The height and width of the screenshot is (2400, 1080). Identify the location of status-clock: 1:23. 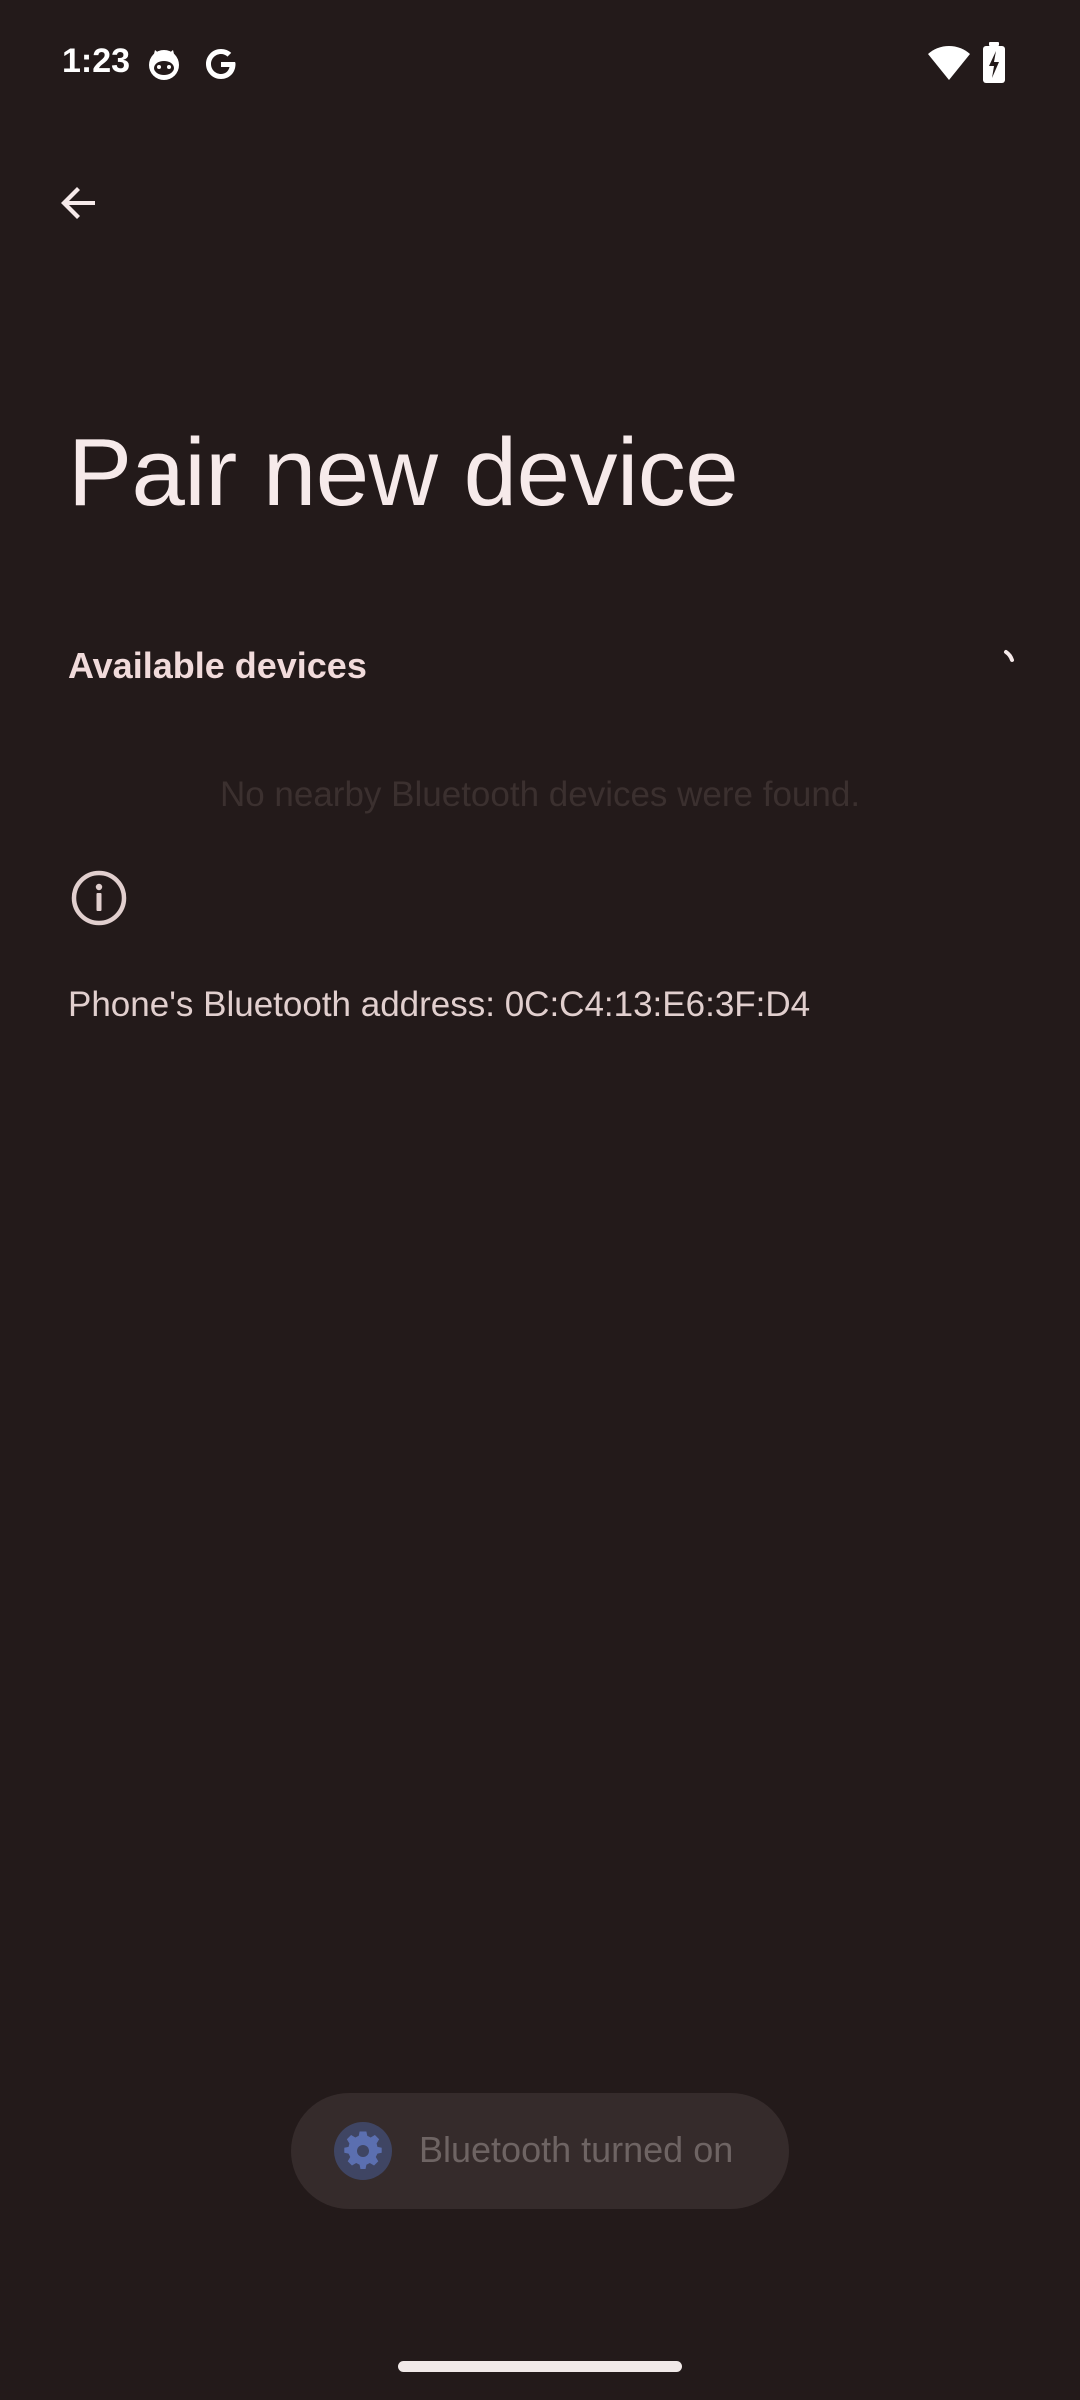
(96, 61).